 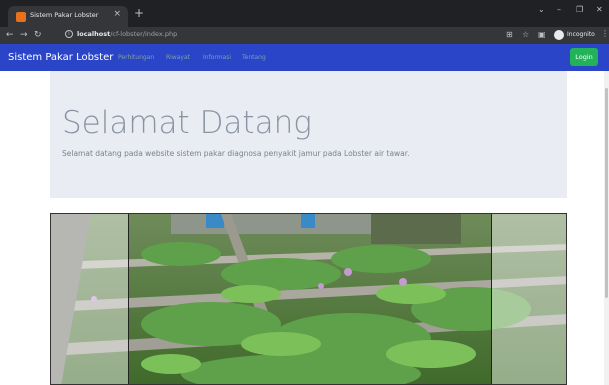 I want to click on browser-tab: Sistem Pakar Lobster ×, so click(x=68, y=16).